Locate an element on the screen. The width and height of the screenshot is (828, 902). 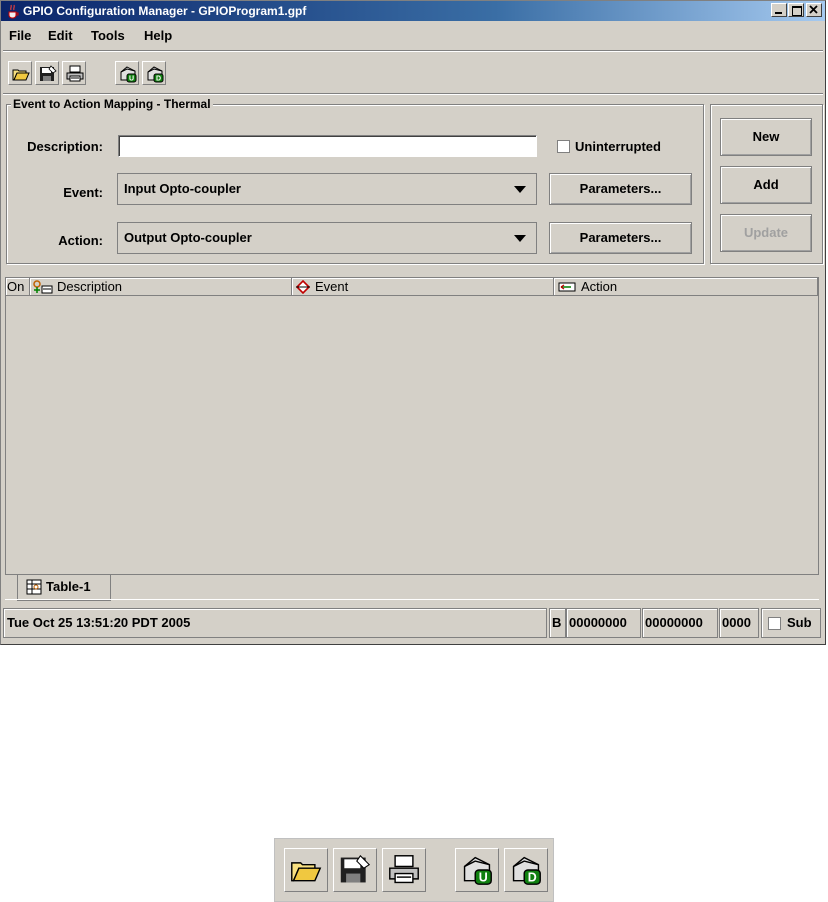
status-value-2: 00000000 is located at coordinates (680, 623).